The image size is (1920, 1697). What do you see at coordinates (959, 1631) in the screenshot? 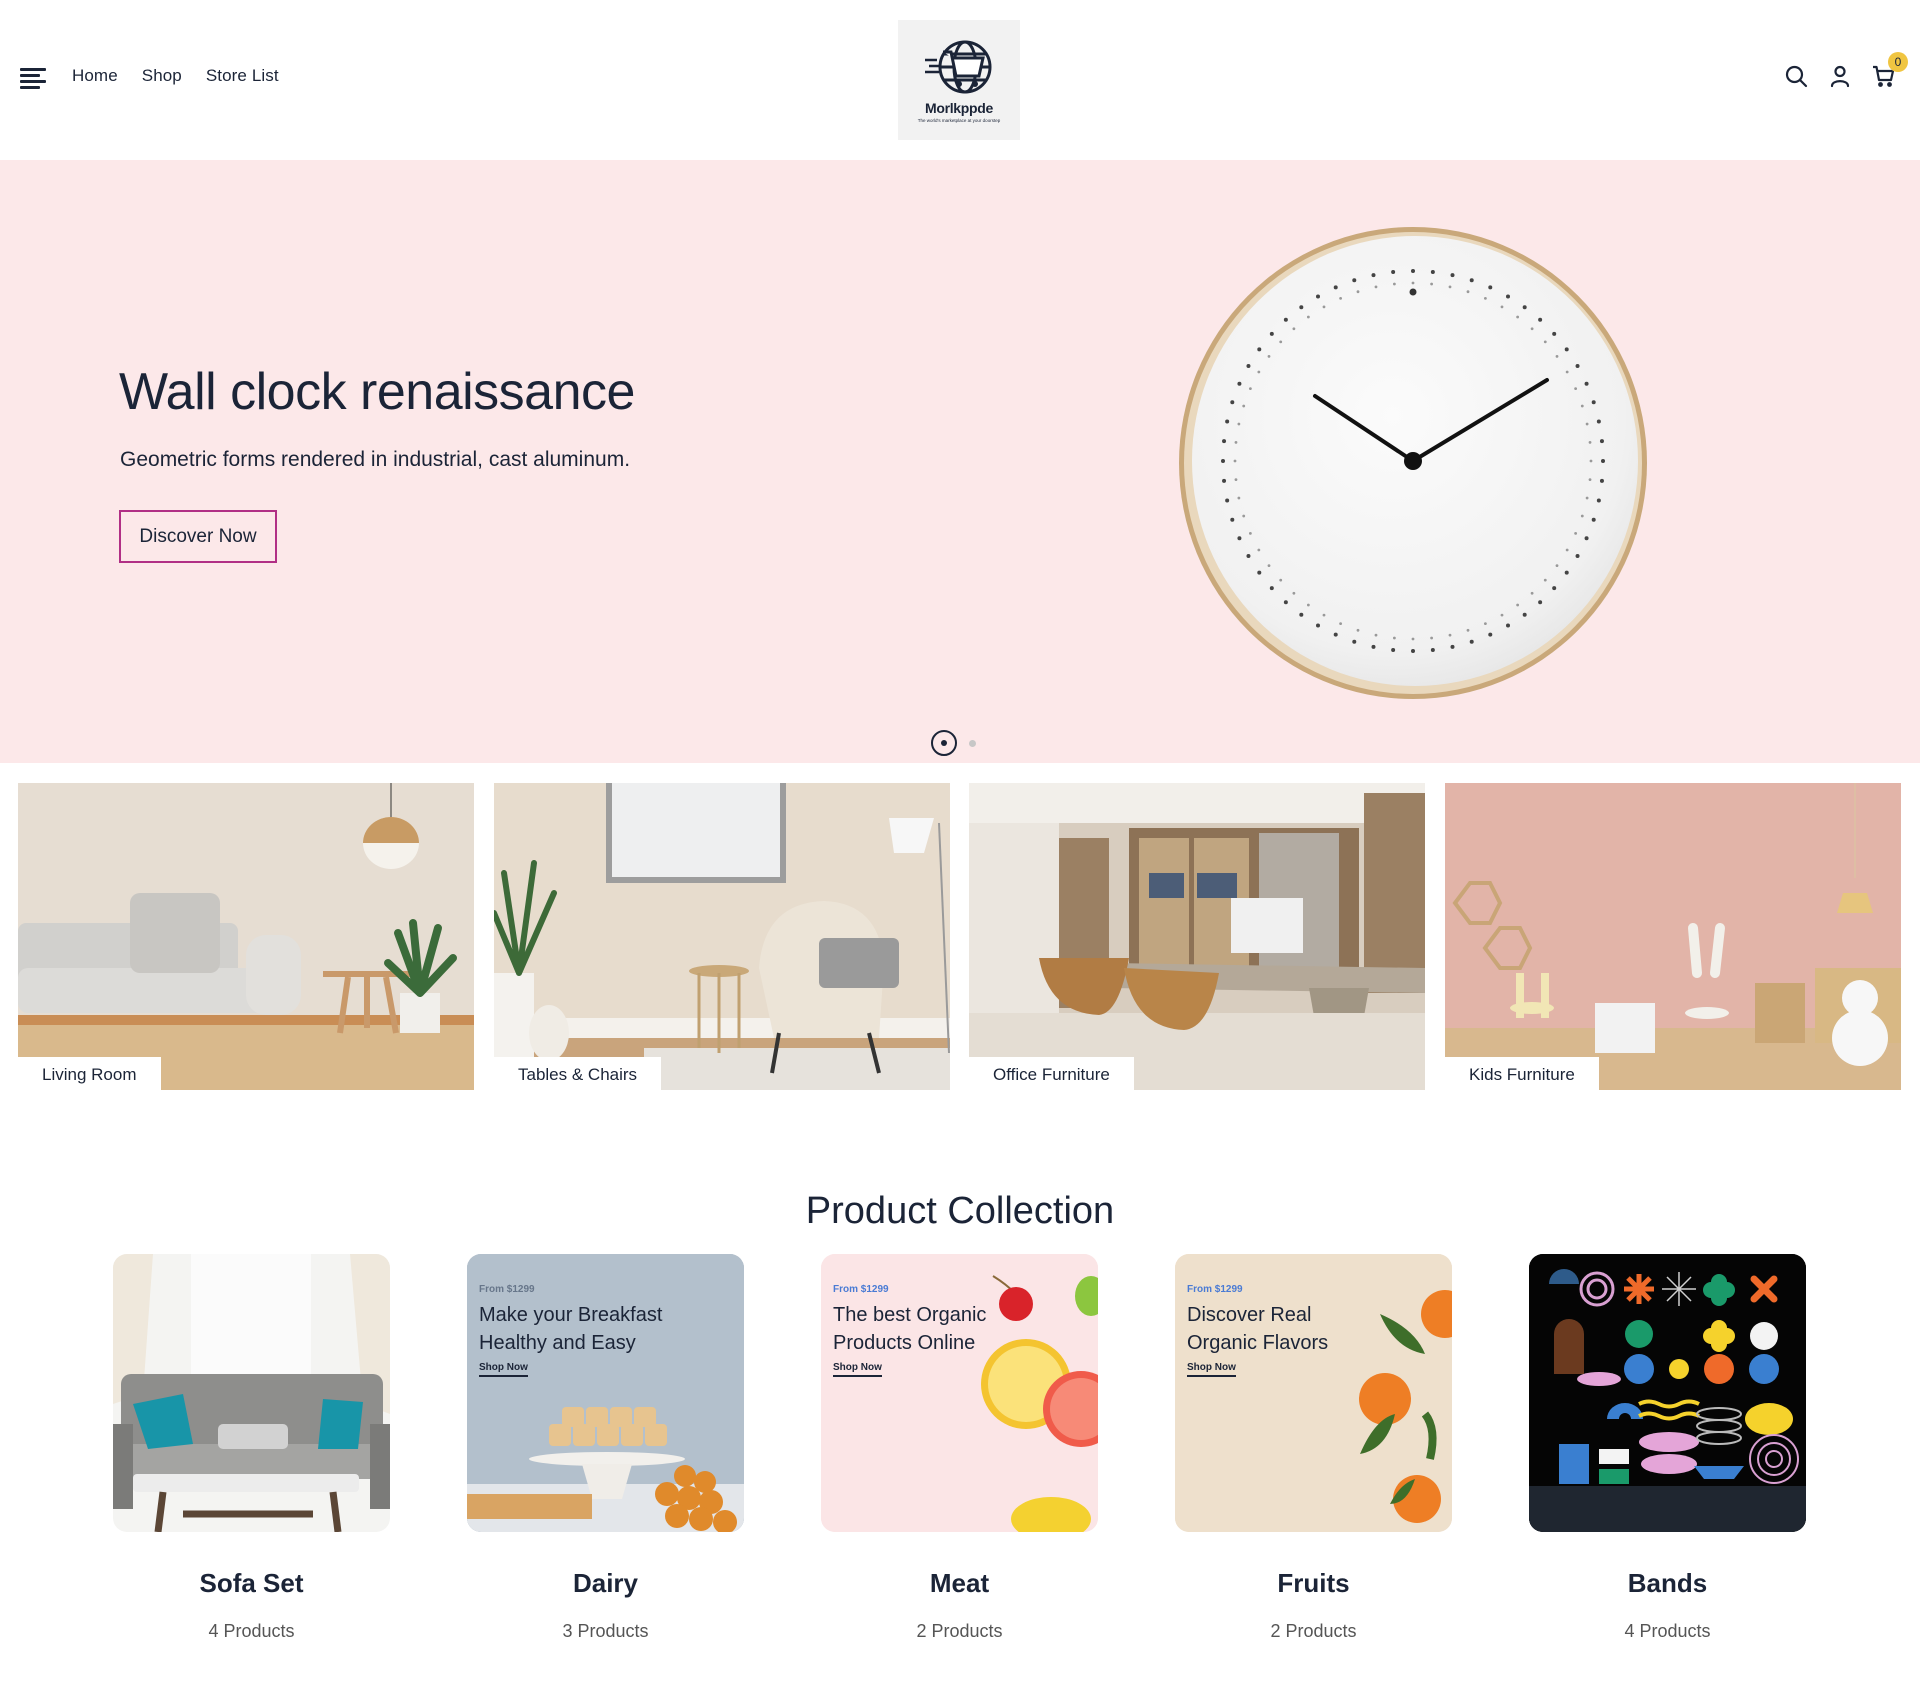
I see `collection-count: 2 Products` at bounding box center [959, 1631].